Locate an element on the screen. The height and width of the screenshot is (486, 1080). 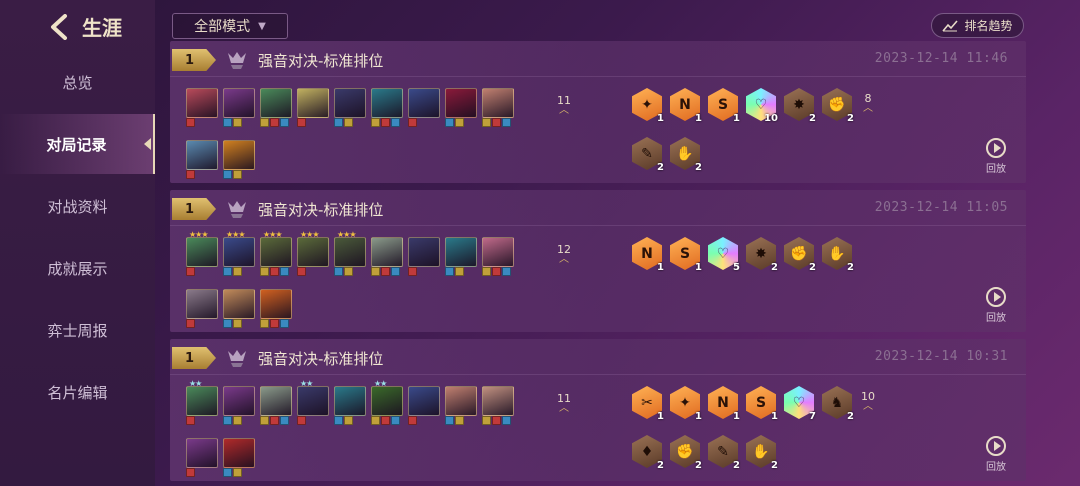
trait-icon: ♞ 2 is located at coordinates (838, 404).